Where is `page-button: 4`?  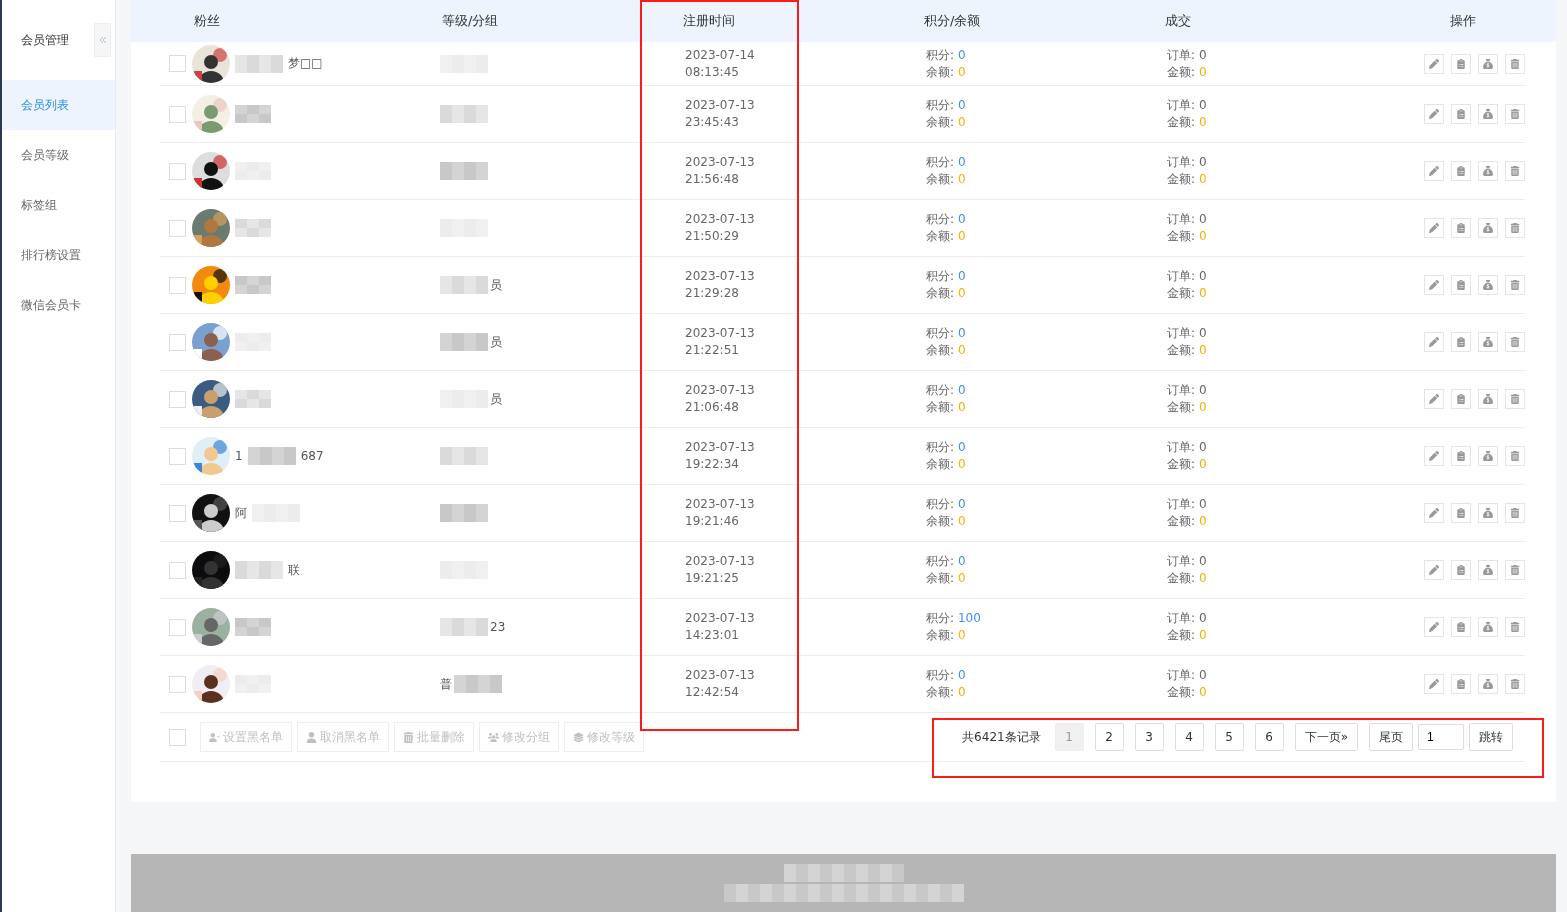
page-button: 4 is located at coordinates (1189, 737).